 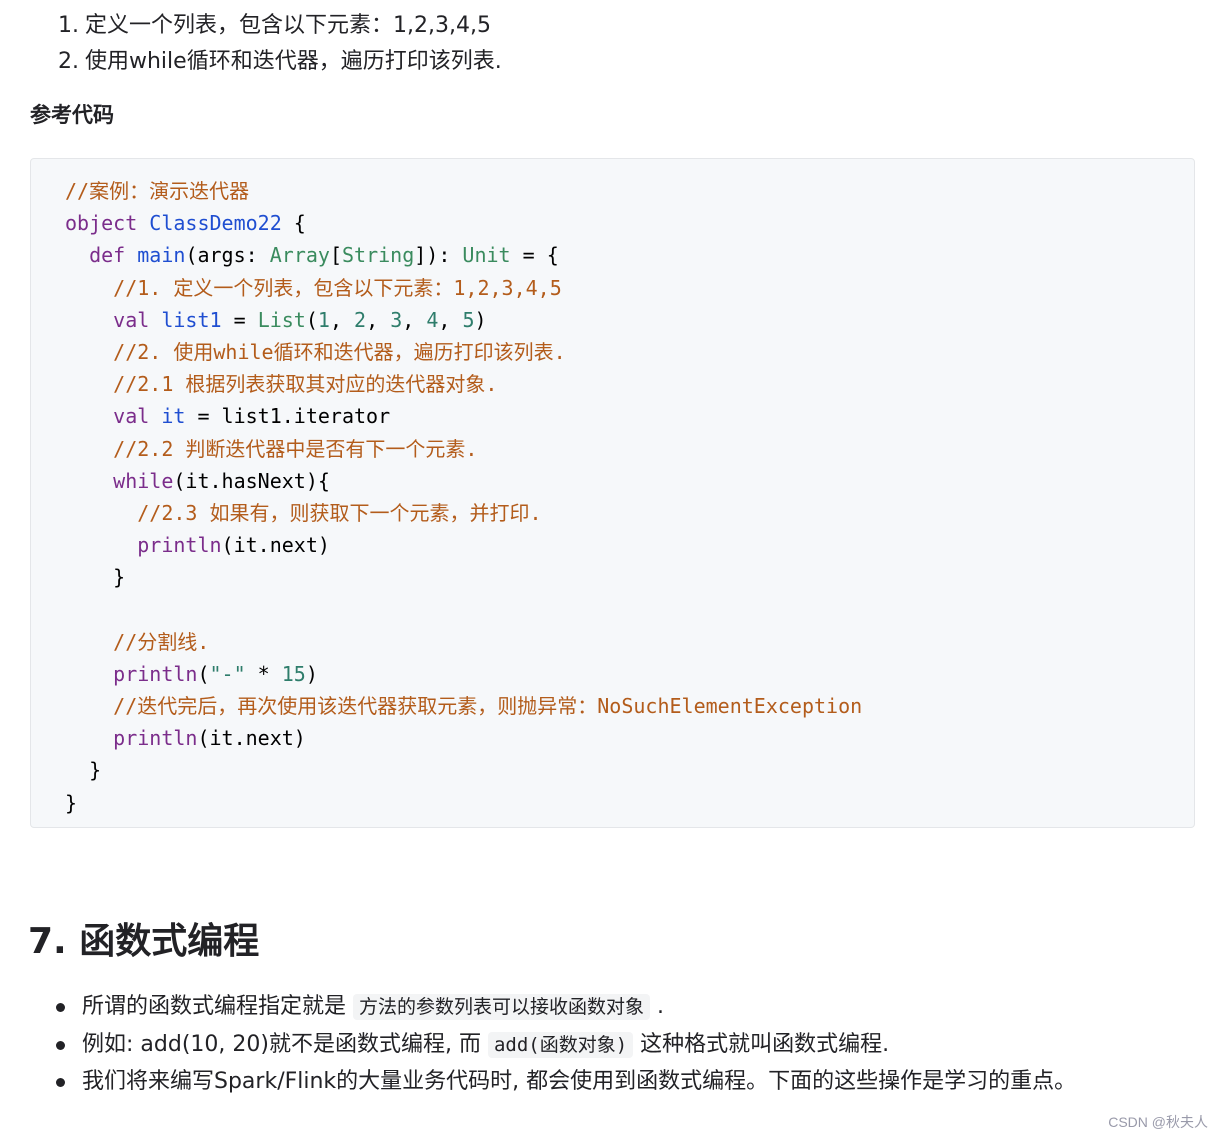 What do you see at coordinates (191, 319) in the screenshot?
I see `code-token-title: list1` at bounding box center [191, 319].